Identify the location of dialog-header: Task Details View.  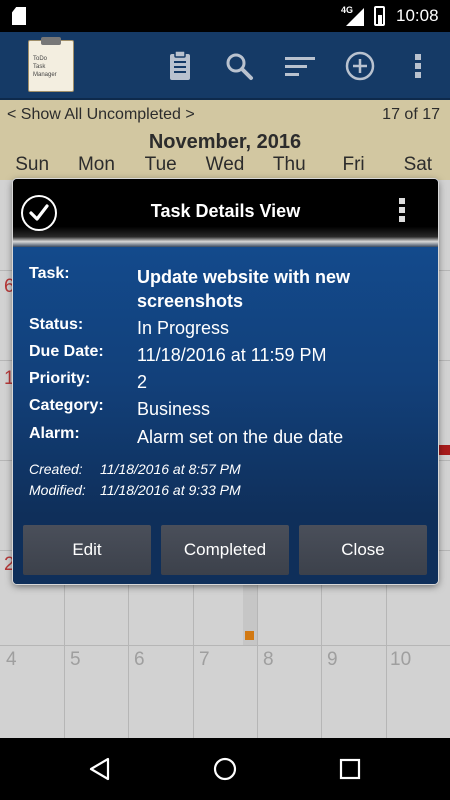
(225, 213).